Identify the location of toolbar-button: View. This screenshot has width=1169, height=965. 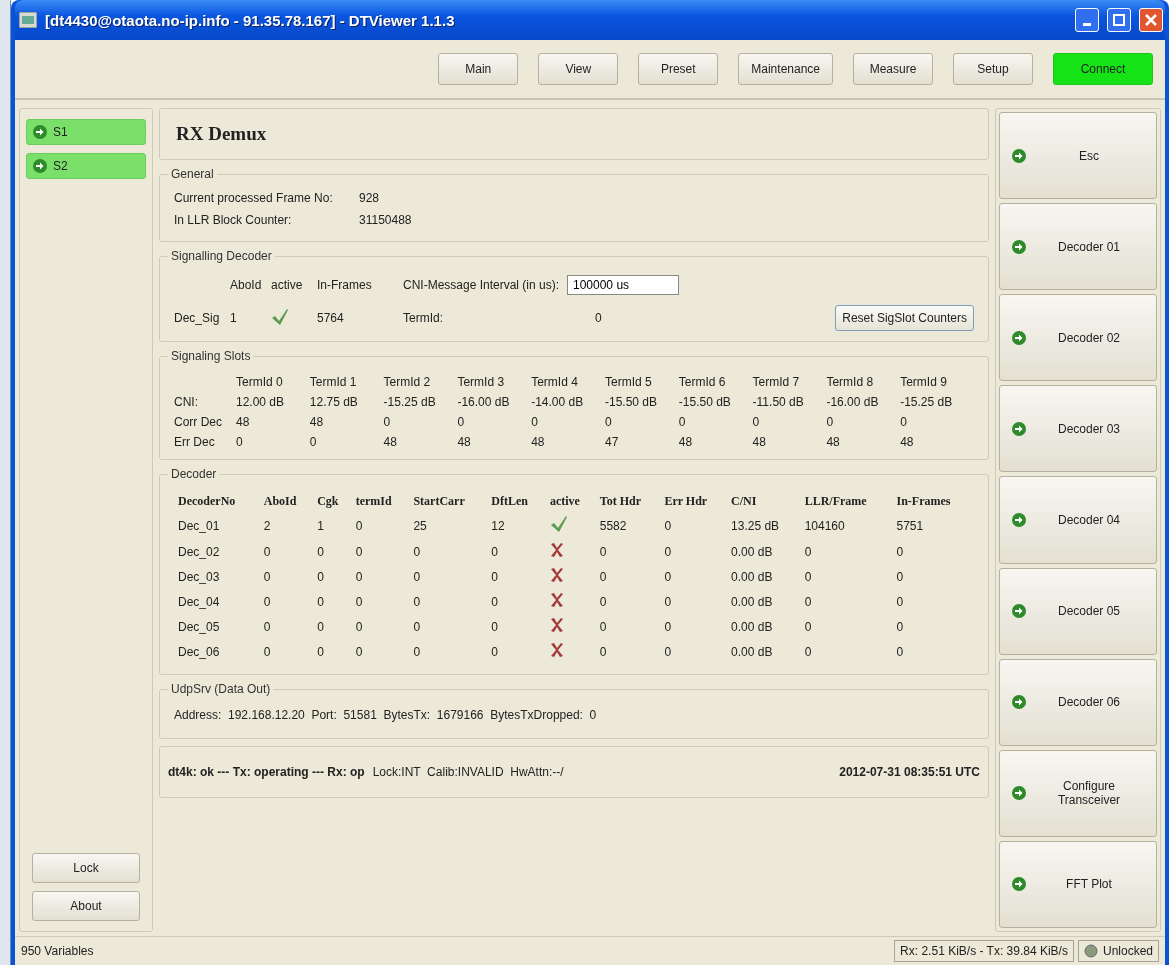
(578, 69).